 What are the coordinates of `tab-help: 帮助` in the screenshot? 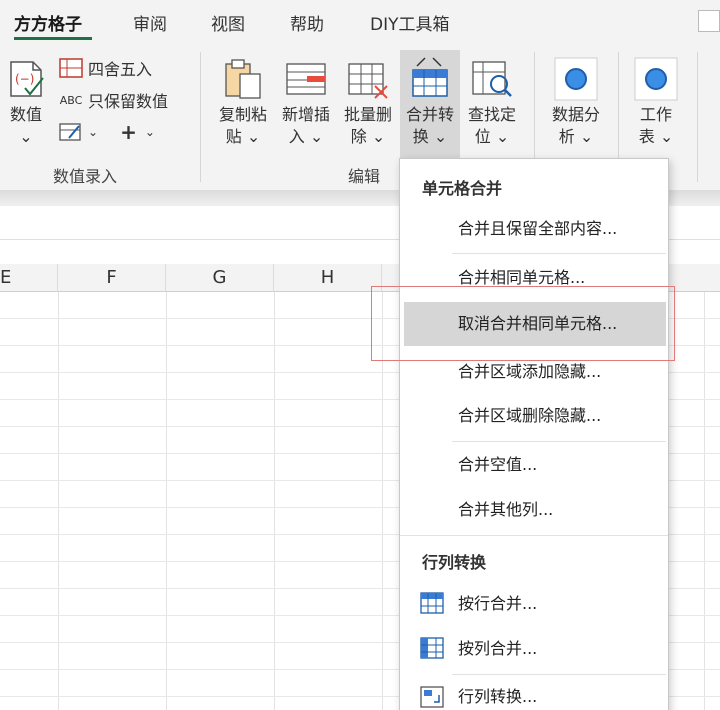 It's located at (307, 22).